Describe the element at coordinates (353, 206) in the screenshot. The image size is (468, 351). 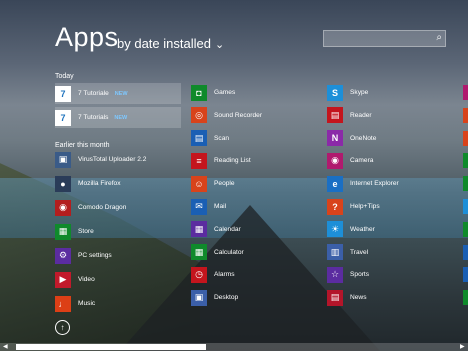
I see `app-tile-help-tips: ? Help+Tips` at that location.